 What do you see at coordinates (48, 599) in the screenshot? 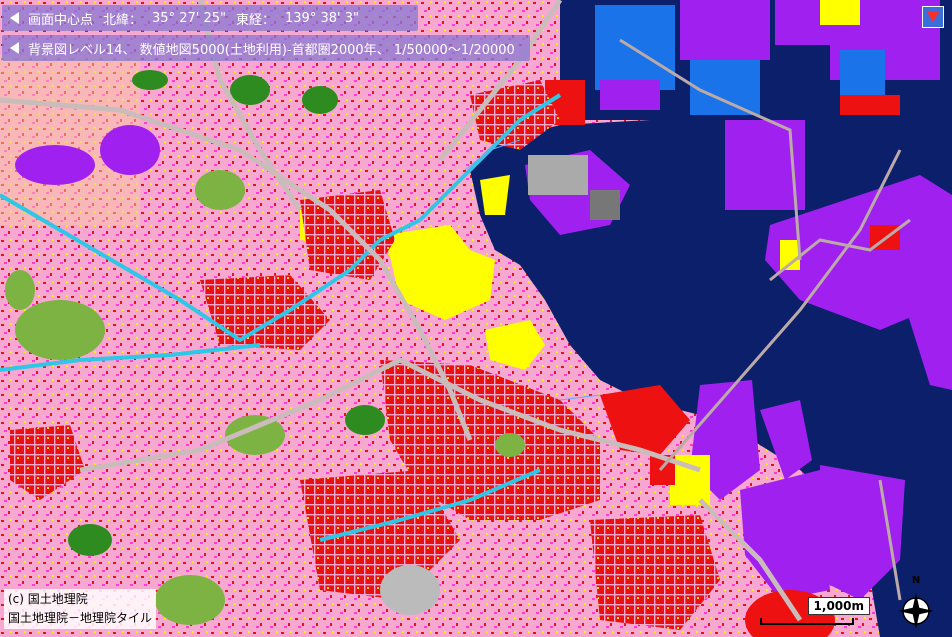
I see `copyright-line: (c) 国土地理院` at bounding box center [48, 599].